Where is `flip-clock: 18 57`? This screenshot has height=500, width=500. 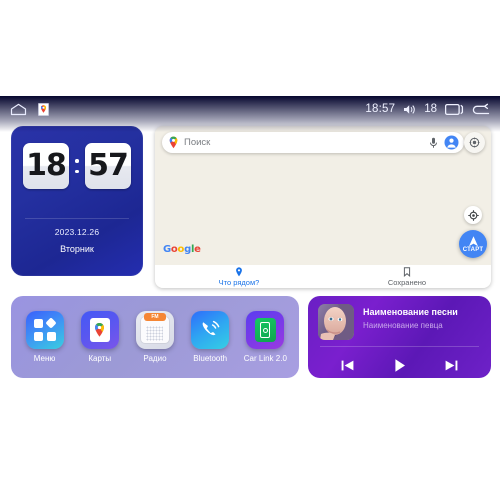 flip-clock: 18 57 is located at coordinates (77, 166).